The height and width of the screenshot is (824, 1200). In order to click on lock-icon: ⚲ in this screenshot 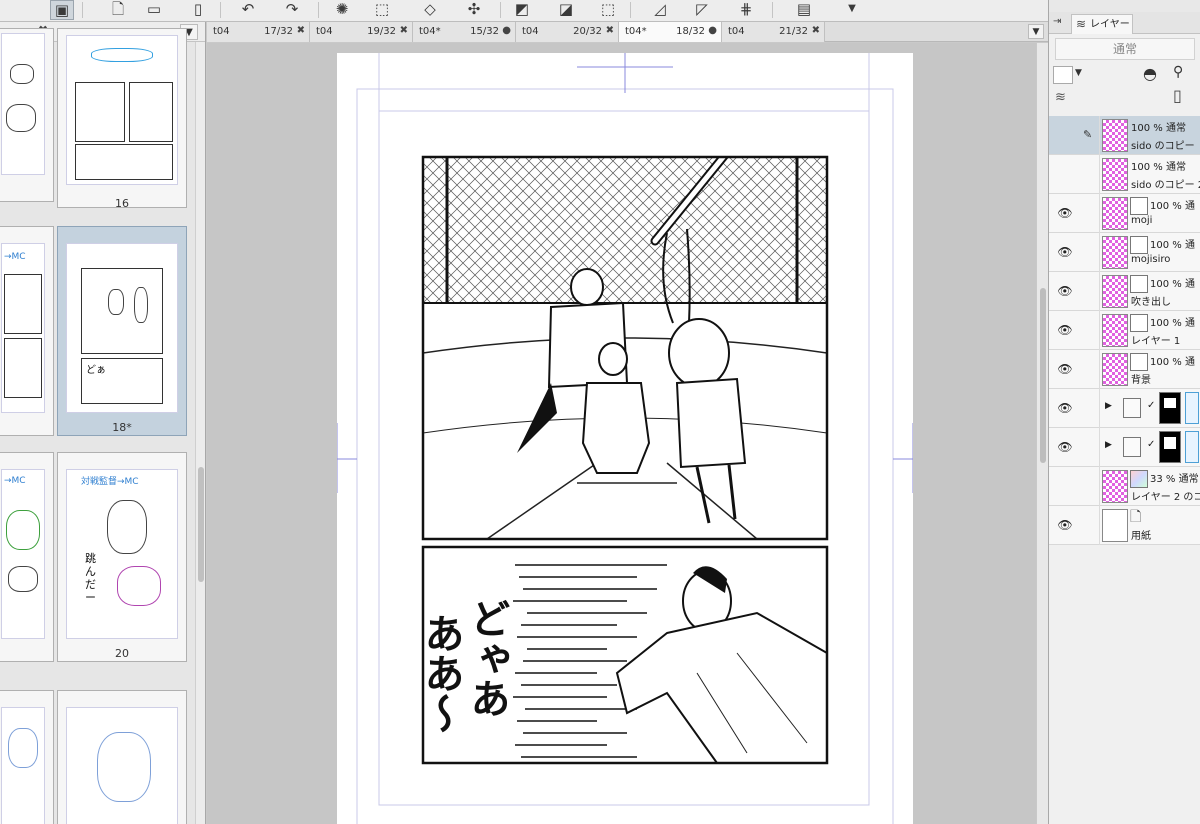, I will do `click(1178, 72)`.